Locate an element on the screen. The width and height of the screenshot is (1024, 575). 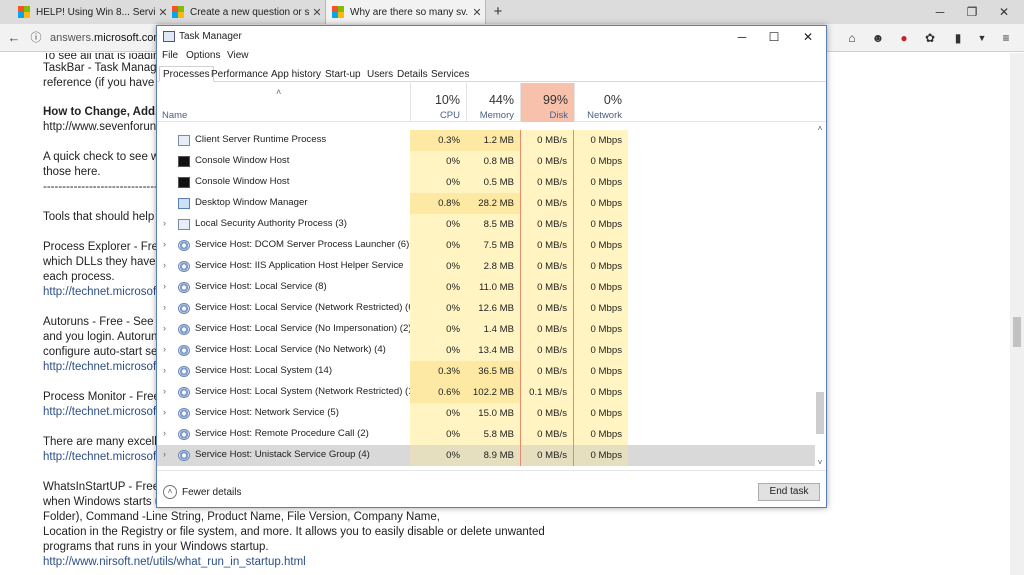
process-list-scrollbar: ˄ ˅ is located at coordinates (819, 296).